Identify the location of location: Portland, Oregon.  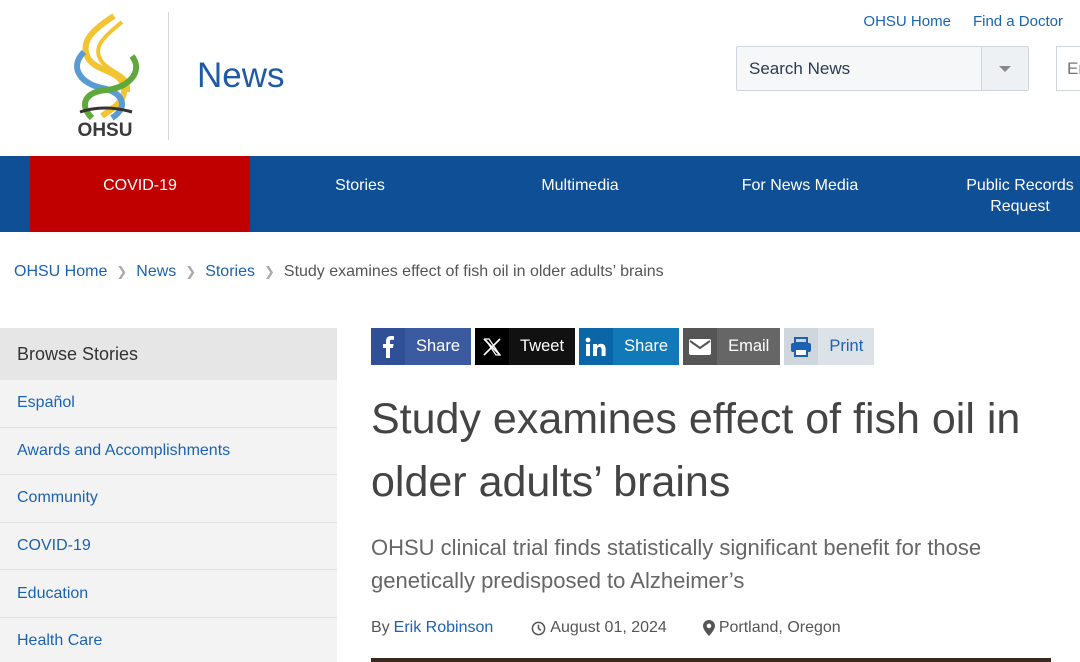
(771, 628).